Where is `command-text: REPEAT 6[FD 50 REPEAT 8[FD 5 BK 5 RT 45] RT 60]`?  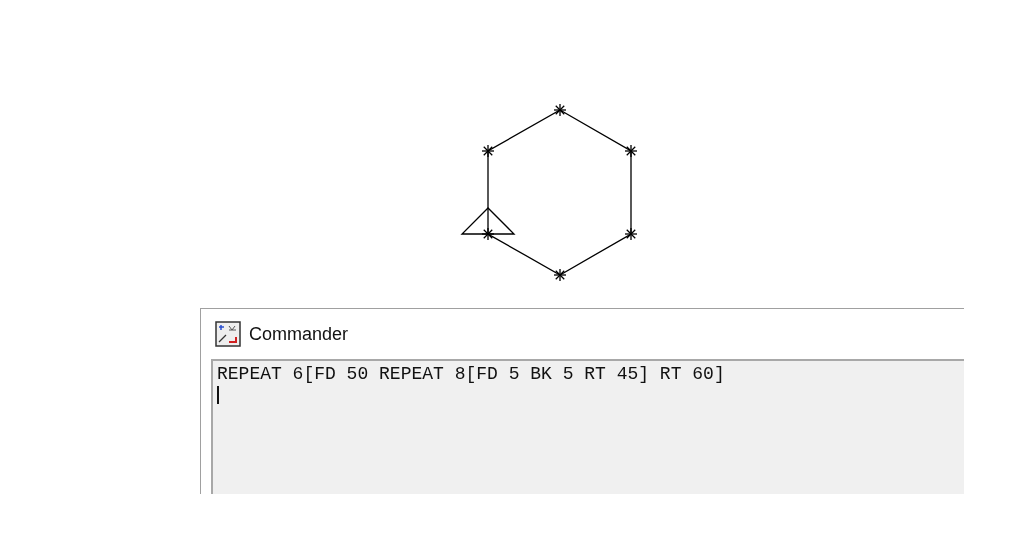 command-text: REPEAT 6[FD 50 REPEAT 8[FD 5 BK 5 RT 45] RT 60] is located at coordinates (471, 374).